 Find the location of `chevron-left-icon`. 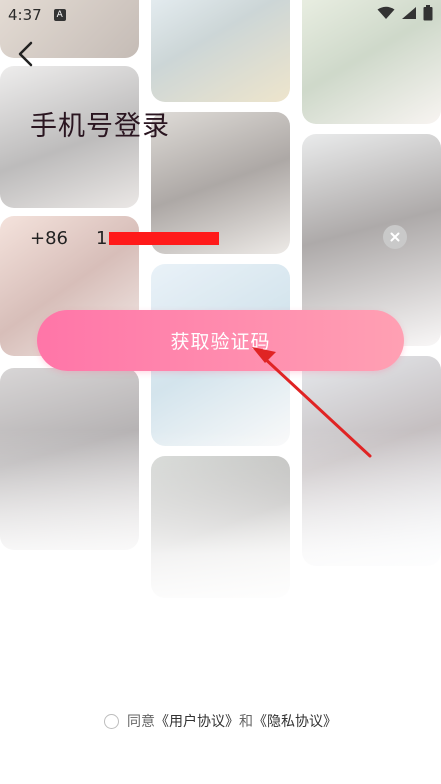

chevron-left-icon is located at coordinates (25, 54).